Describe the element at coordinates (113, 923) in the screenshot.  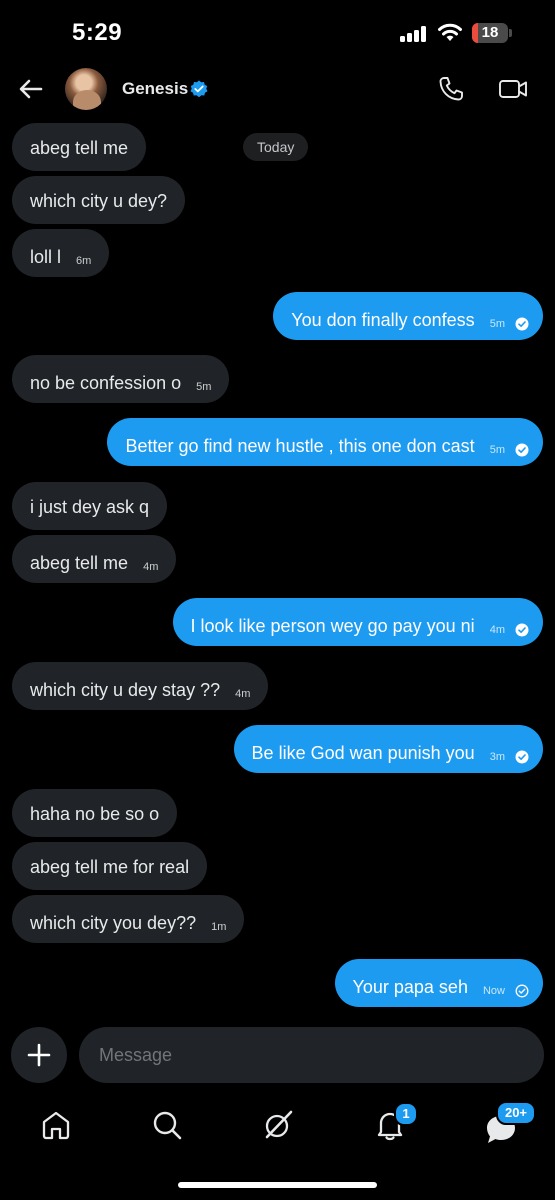
I see `message-text: which city you dey??` at that location.